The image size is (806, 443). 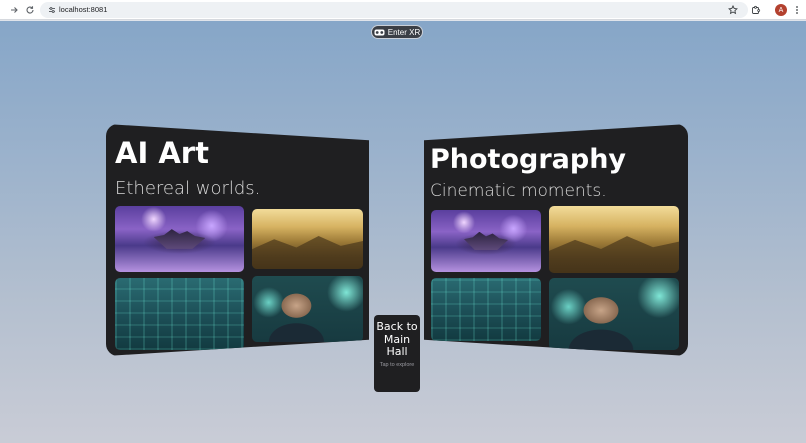 What do you see at coordinates (397, 339) in the screenshot?
I see `back-card-label: Back to Main Hall` at bounding box center [397, 339].